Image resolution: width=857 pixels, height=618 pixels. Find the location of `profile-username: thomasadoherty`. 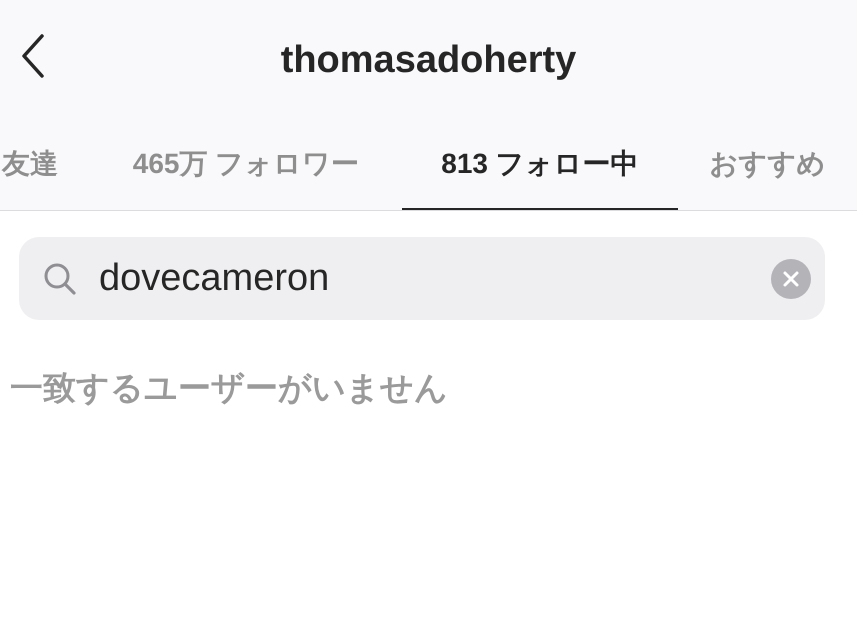

profile-username: thomasadoherty is located at coordinates (428, 60).